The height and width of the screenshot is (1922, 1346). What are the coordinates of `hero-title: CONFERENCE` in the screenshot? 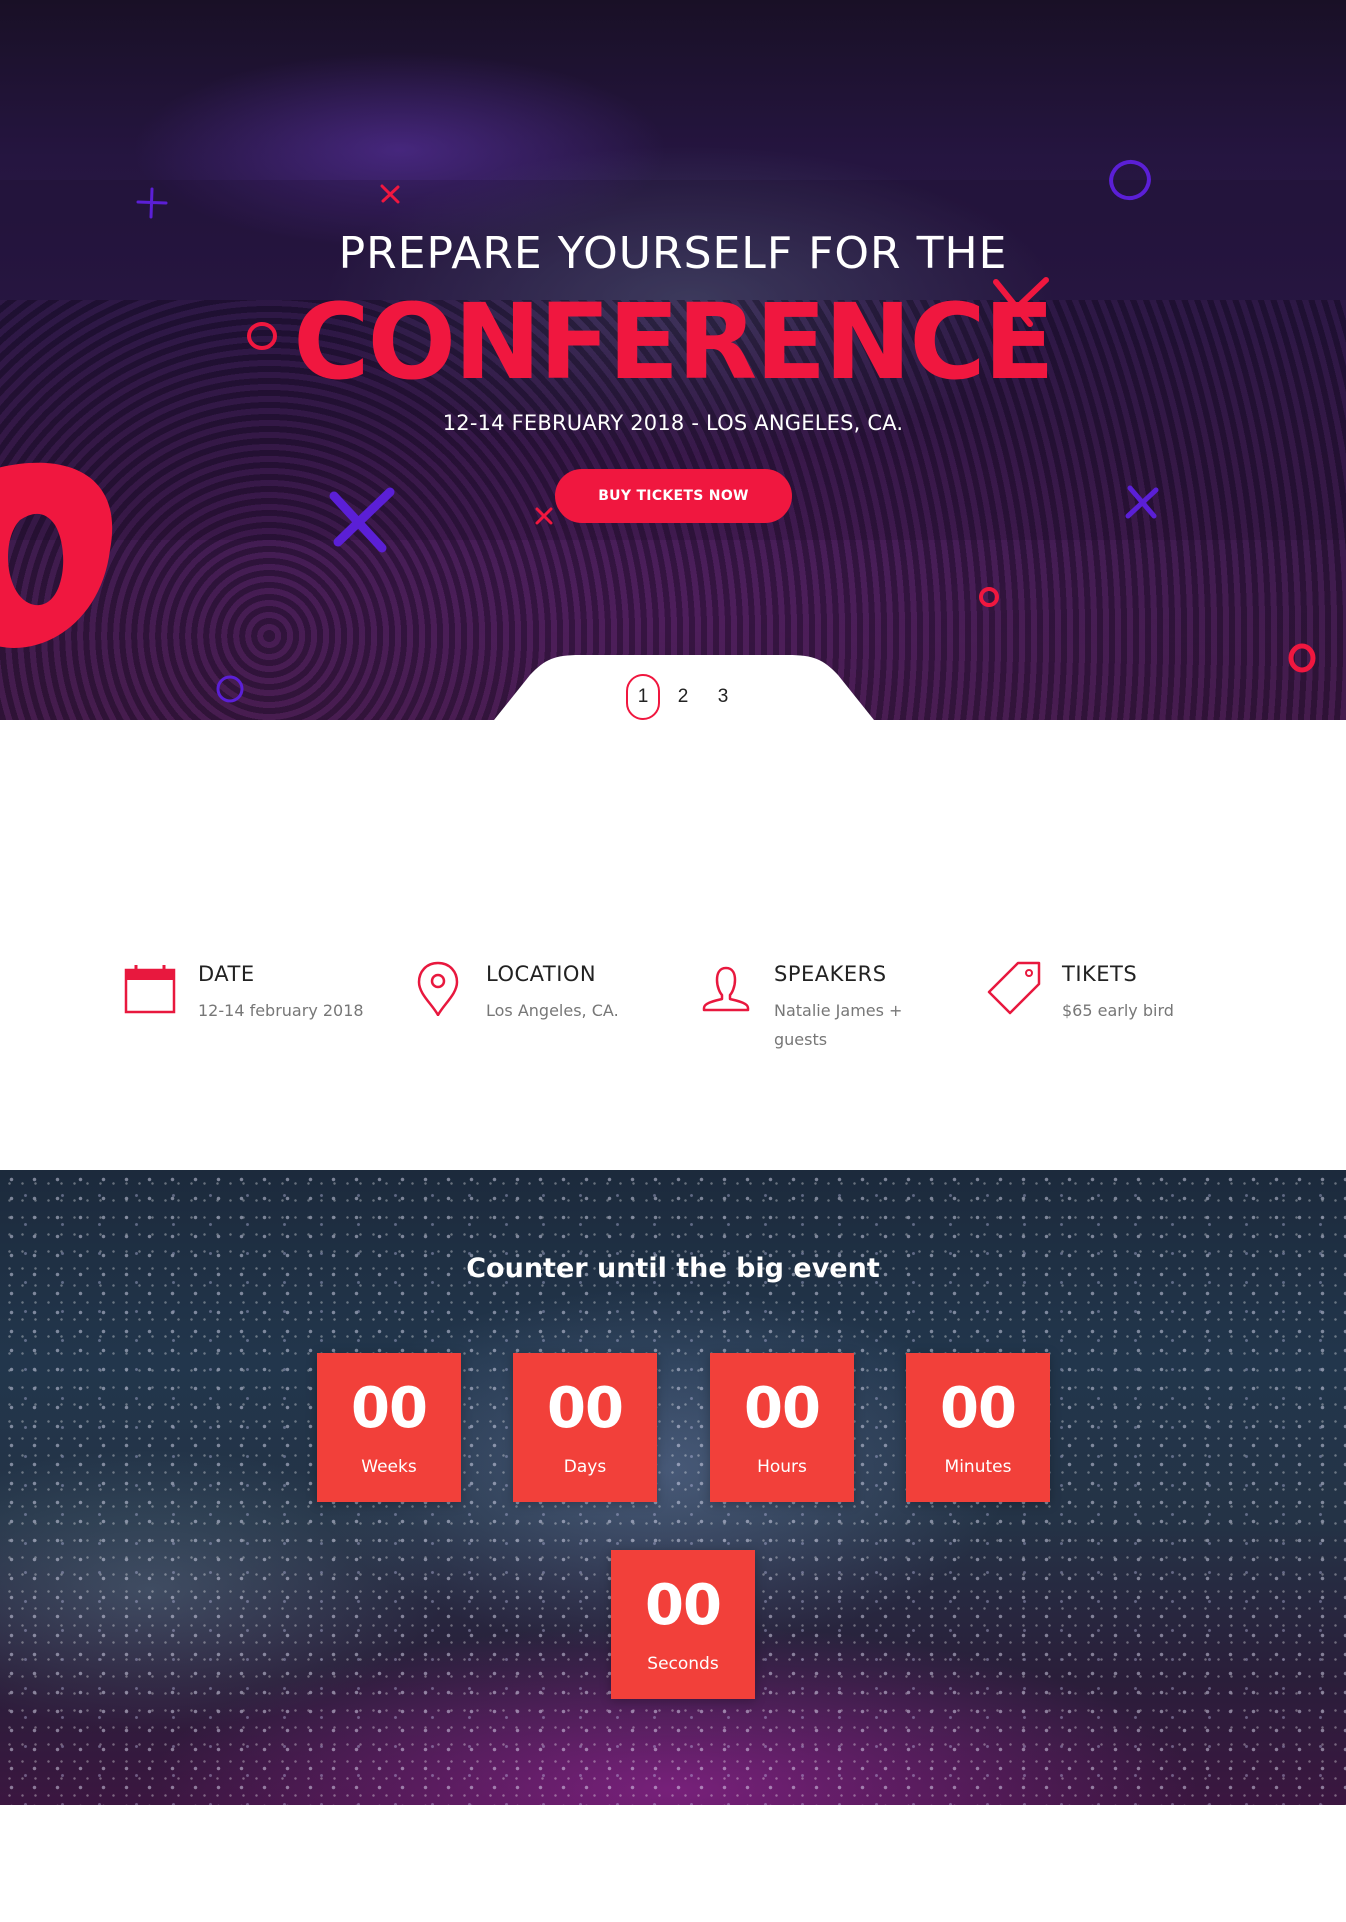 It's located at (673, 342).